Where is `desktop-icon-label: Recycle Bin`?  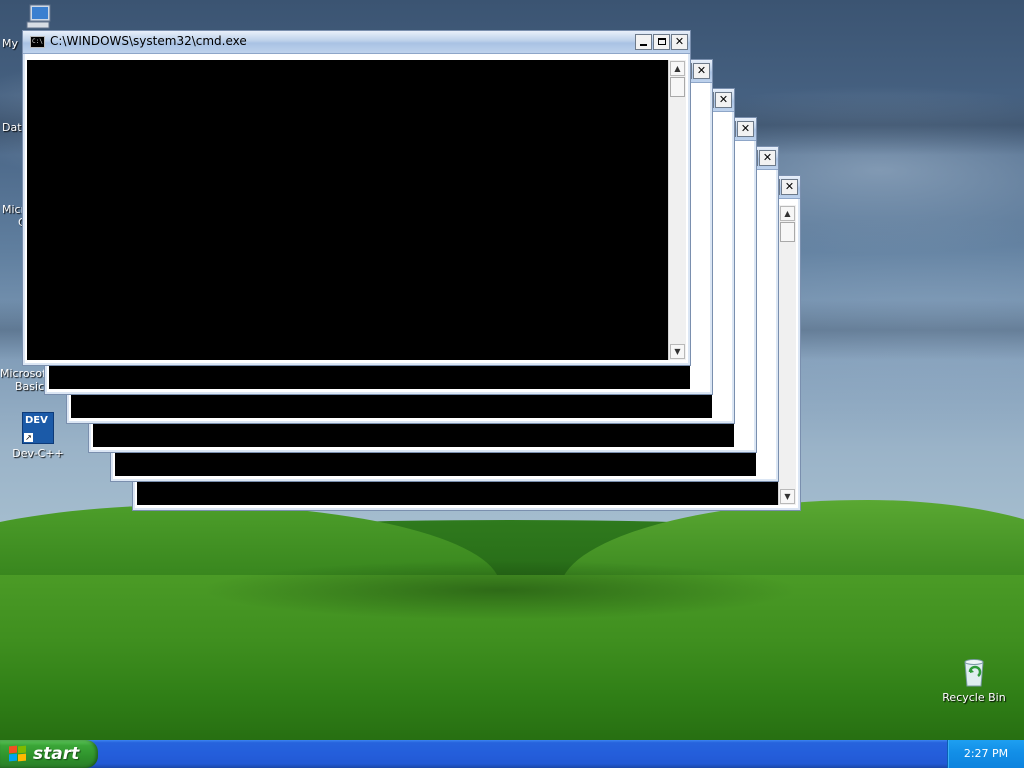 desktop-icon-label: Recycle Bin is located at coordinates (974, 697).